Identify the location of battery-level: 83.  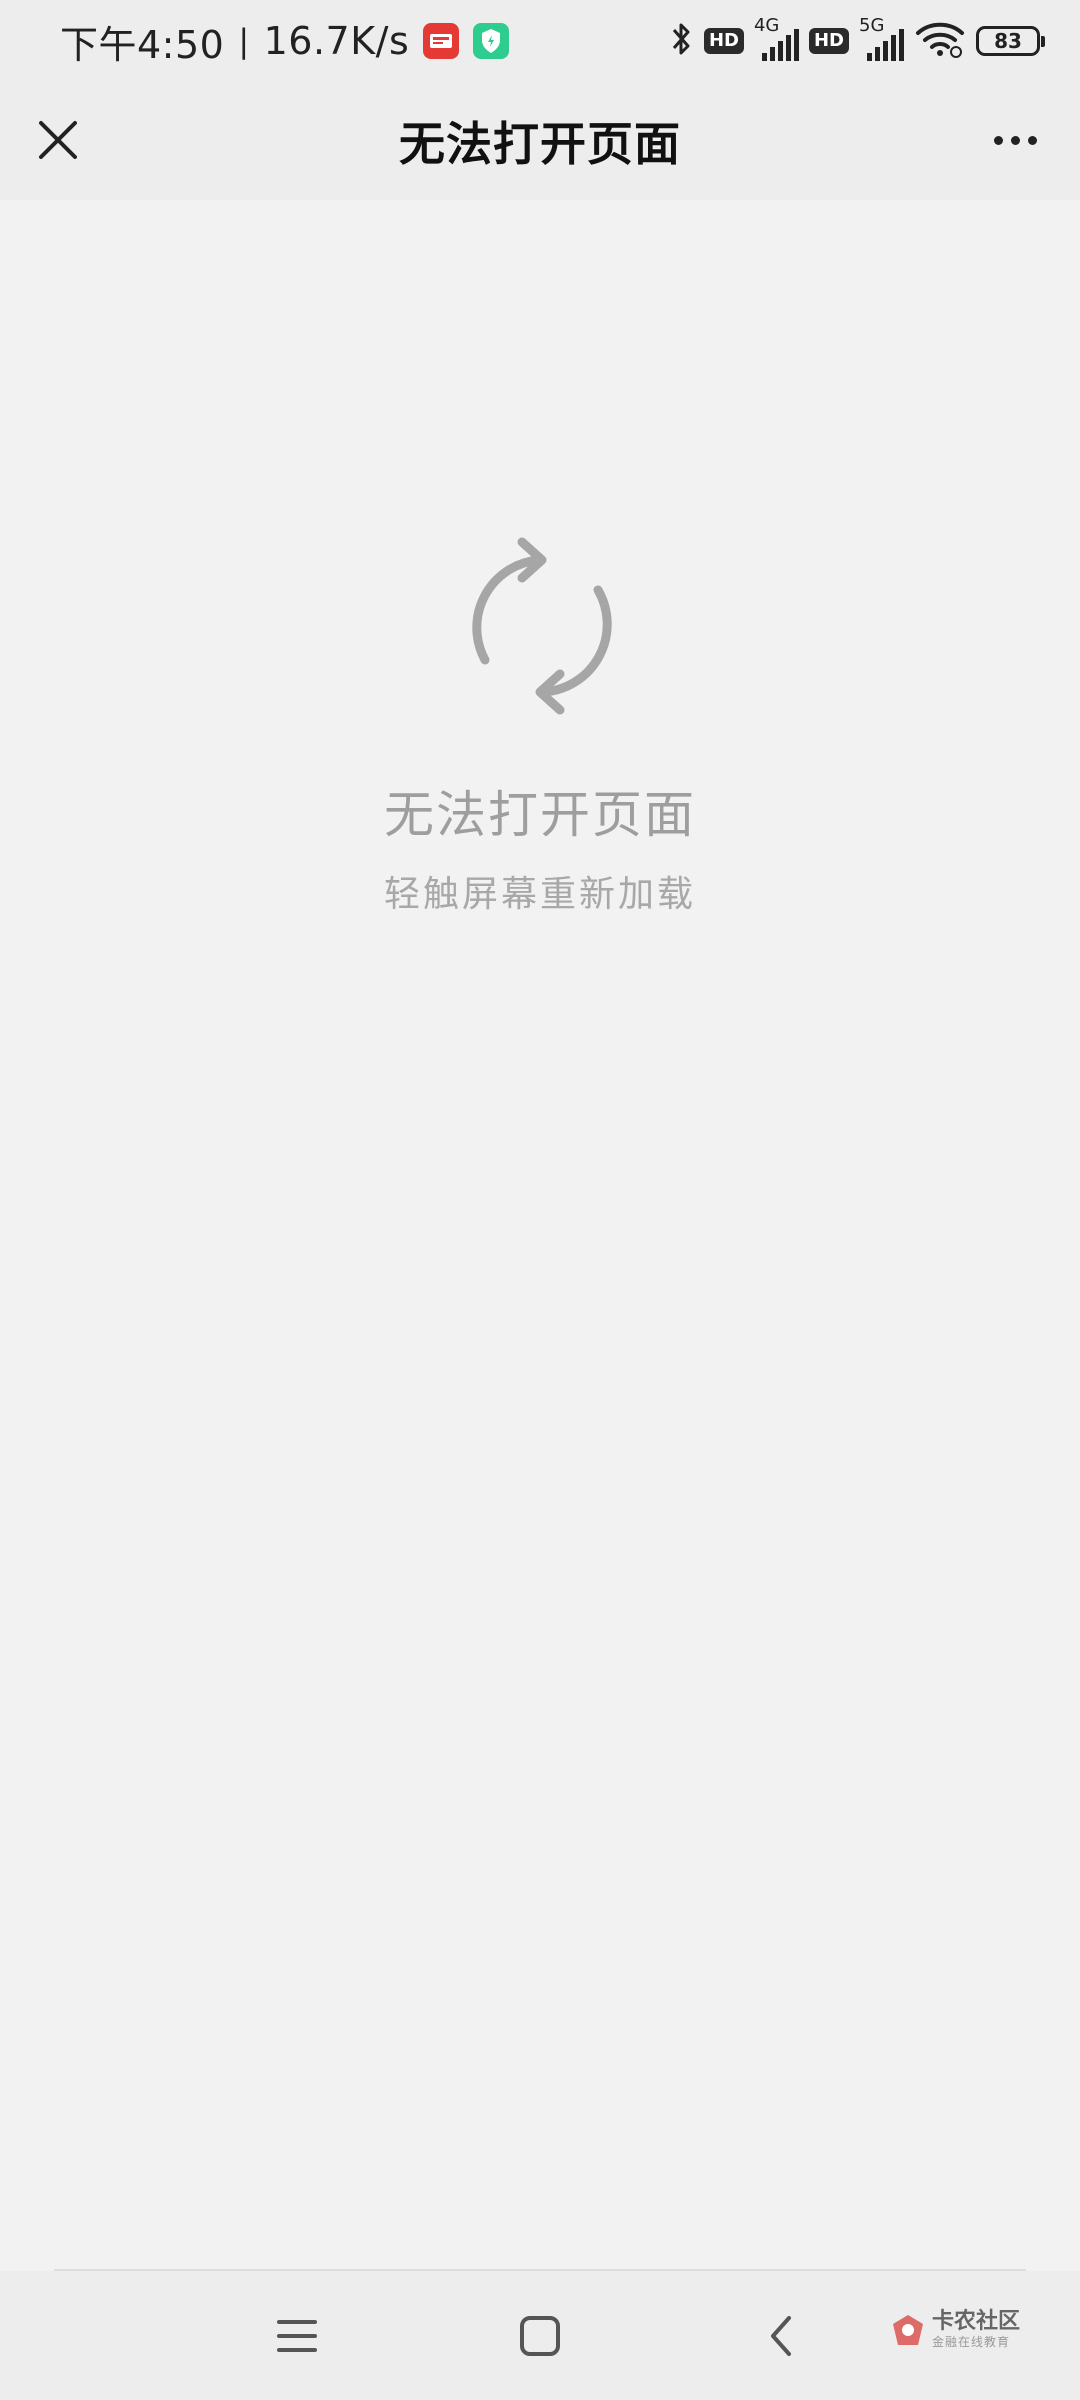
(1008, 41).